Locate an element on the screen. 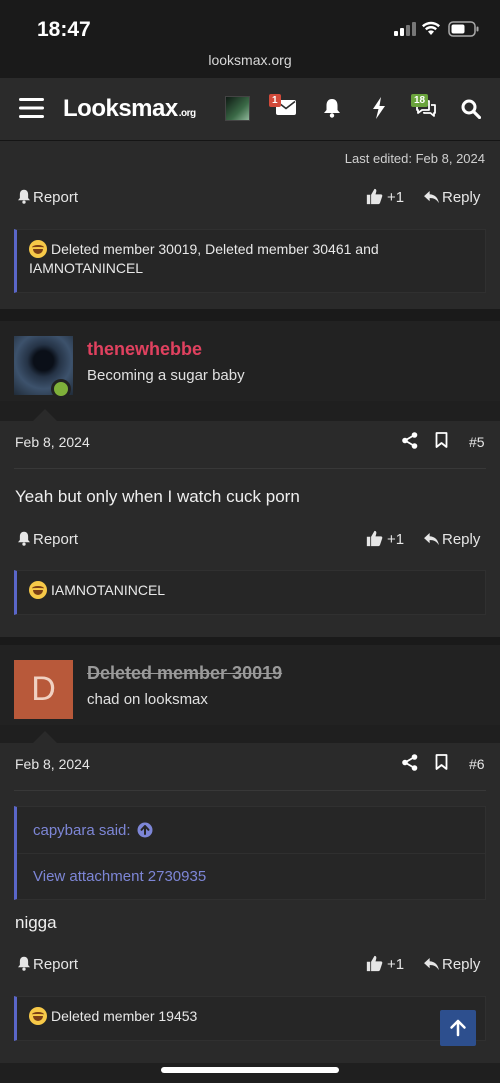 Image resolution: width=500 pixels, height=1083 pixels. jump-to-quote-icon is located at coordinates (145, 830).